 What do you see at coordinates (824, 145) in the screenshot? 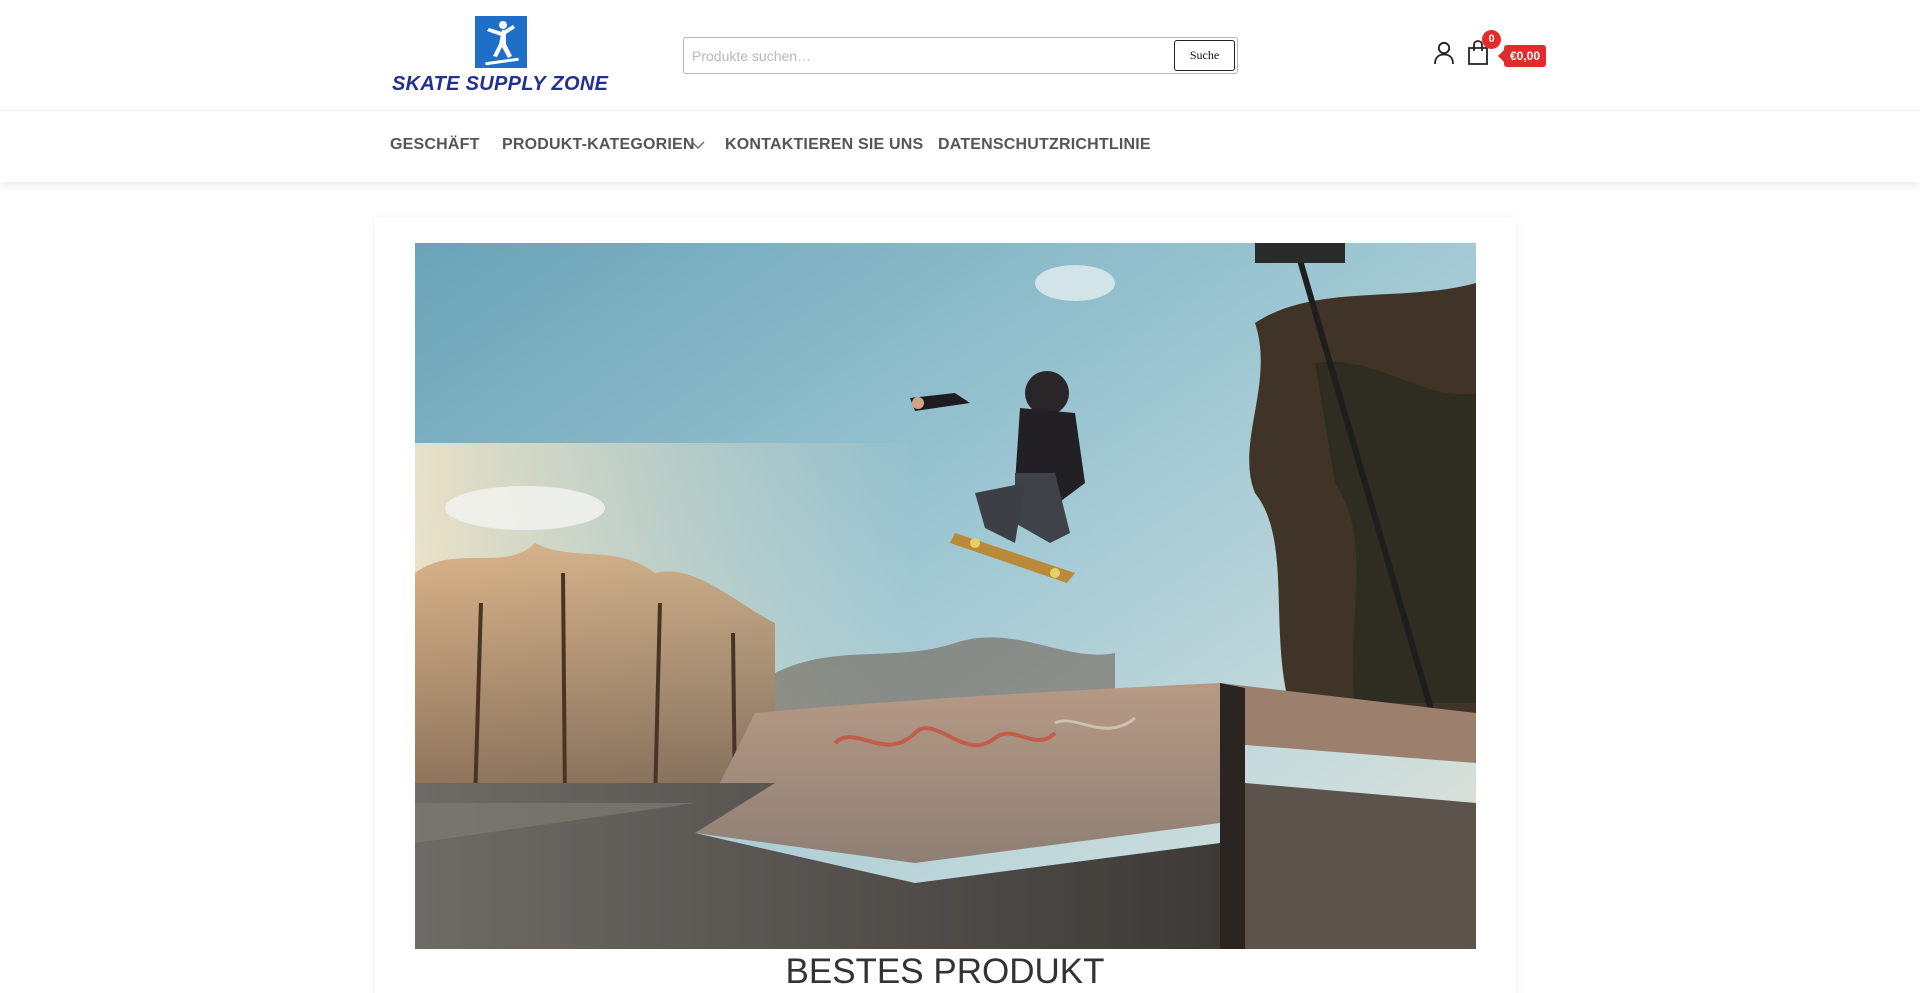
I see `nav-item-kontakt: KONTAKTIEREN SIE UNS` at bounding box center [824, 145].